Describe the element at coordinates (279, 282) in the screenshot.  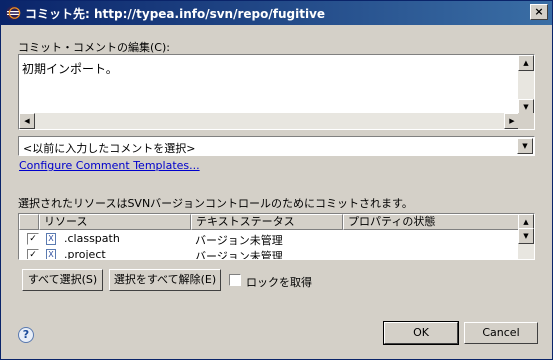
I see `lock-label: ロックを取得` at that location.